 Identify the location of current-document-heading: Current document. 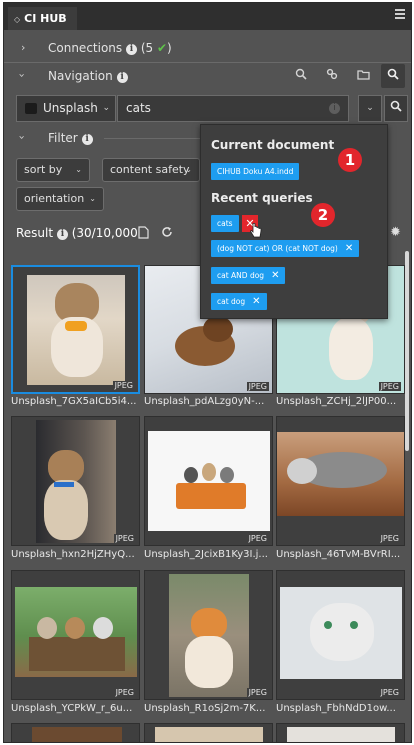
(273, 145).